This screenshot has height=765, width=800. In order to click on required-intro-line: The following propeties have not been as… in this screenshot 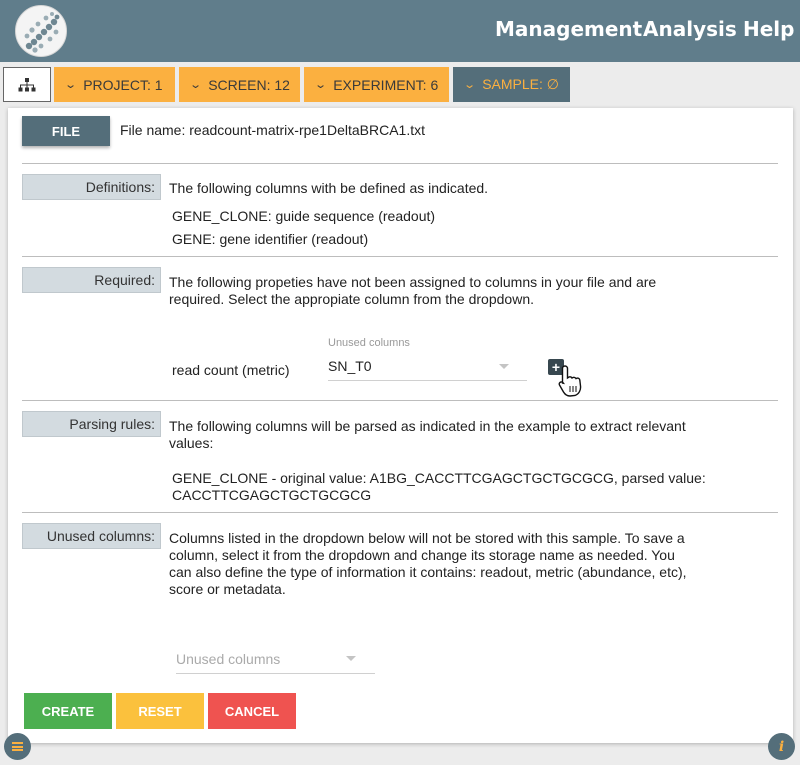, I will do `click(413, 282)`.